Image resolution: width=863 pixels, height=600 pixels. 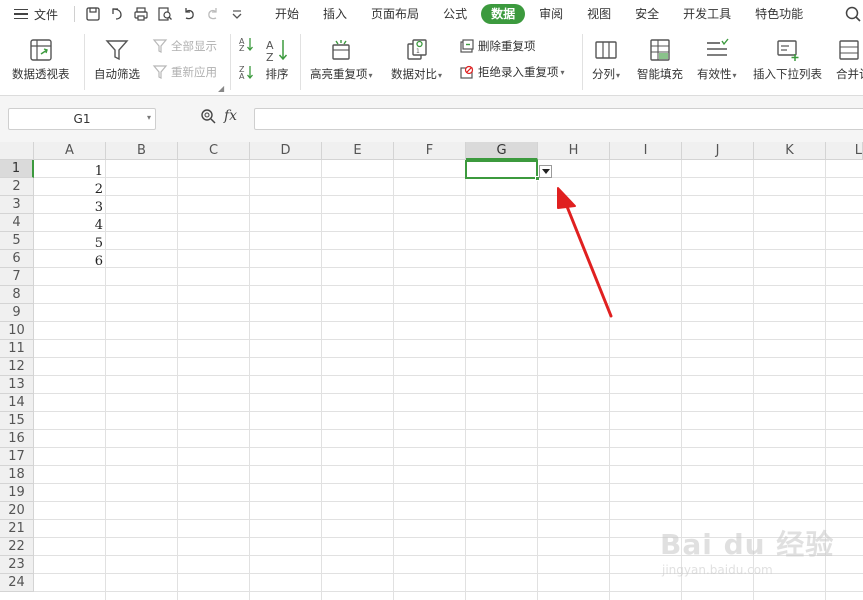 I want to click on column-header-j: J, so click(x=718, y=151).